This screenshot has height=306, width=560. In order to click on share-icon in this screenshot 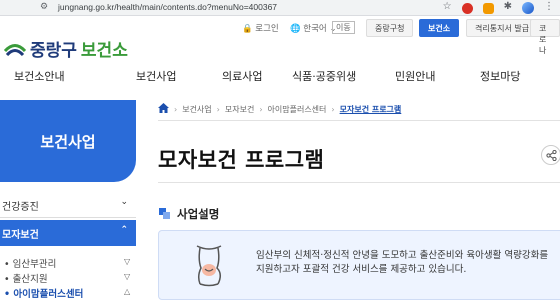, I will do `click(551, 155)`.